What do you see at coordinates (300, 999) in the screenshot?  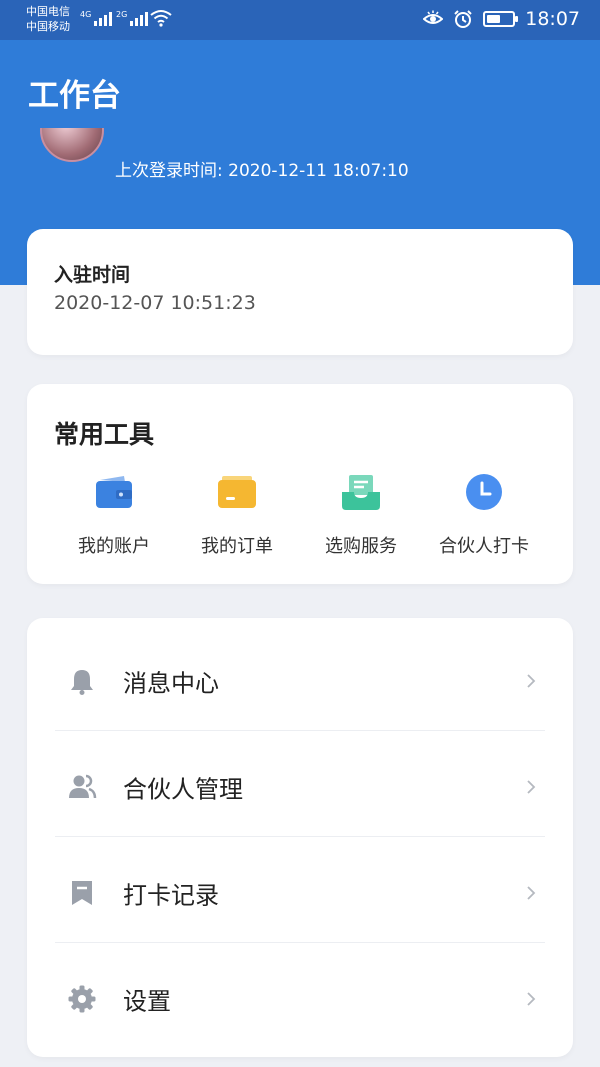 I see `menu-item-settings: 设置` at bounding box center [300, 999].